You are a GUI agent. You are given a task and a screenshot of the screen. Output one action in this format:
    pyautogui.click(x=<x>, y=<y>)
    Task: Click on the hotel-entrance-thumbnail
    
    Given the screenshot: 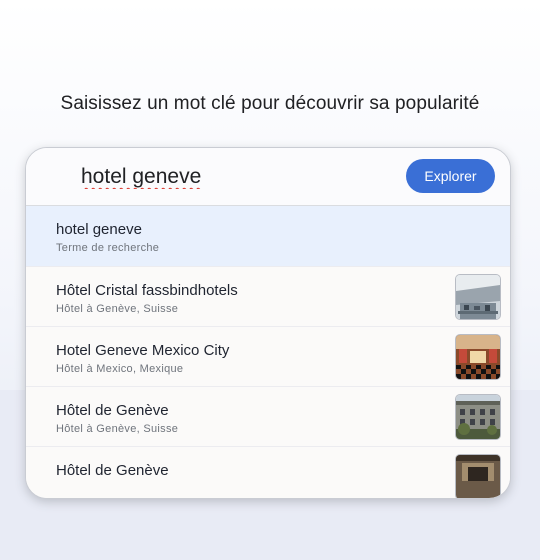 What is the action you would take?
    pyautogui.click(x=478, y=476)
    